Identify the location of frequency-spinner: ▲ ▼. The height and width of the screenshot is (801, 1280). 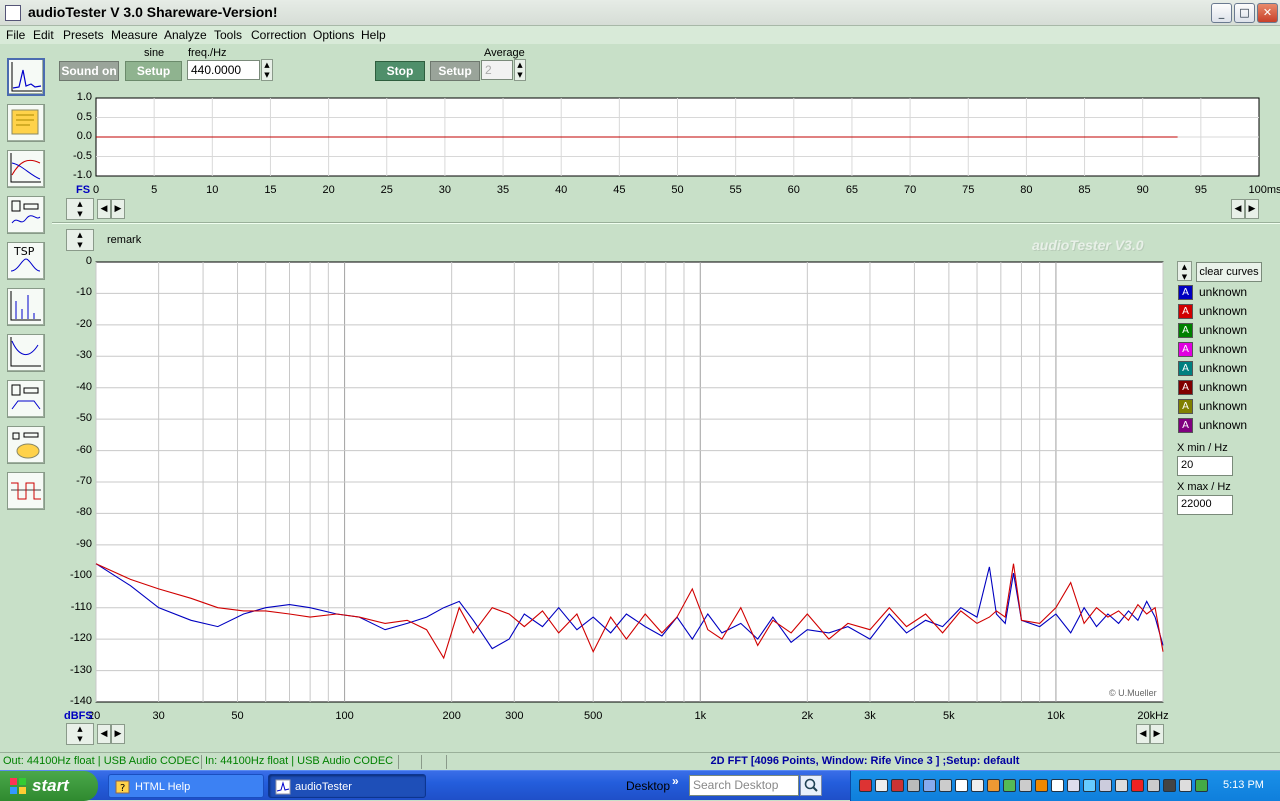
(267, 70).